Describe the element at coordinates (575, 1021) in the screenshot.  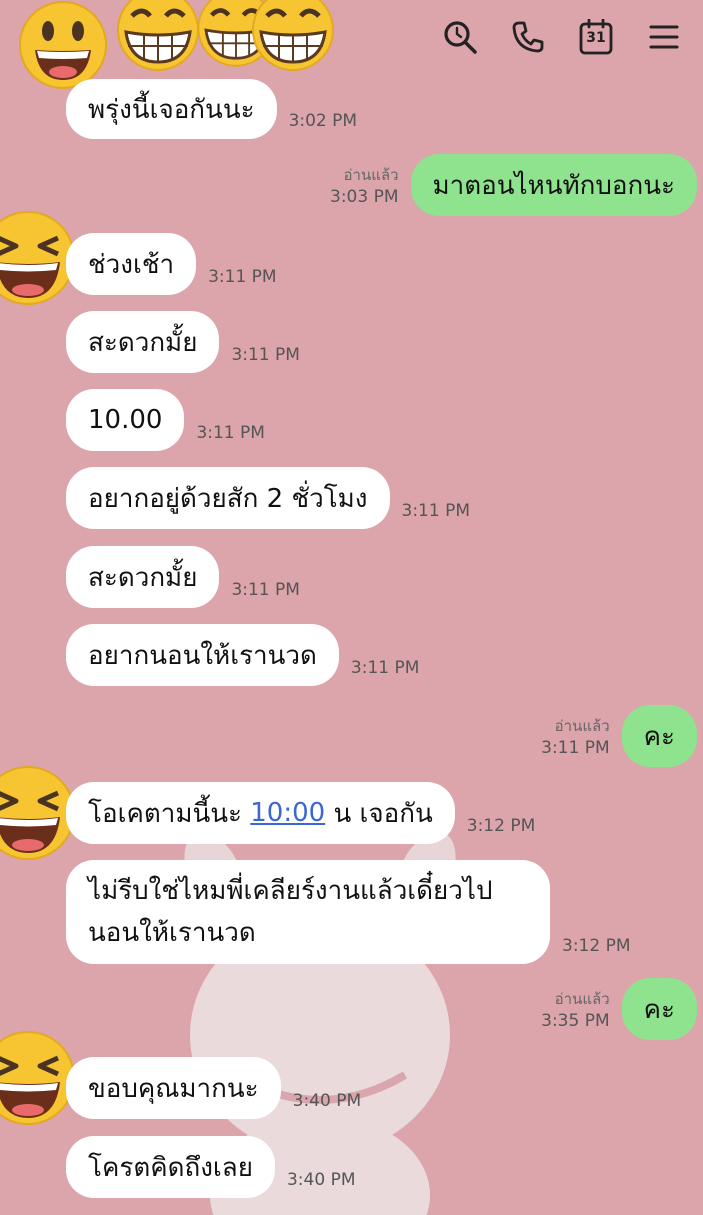
I see `message-time: 3:35 PM` at that location.